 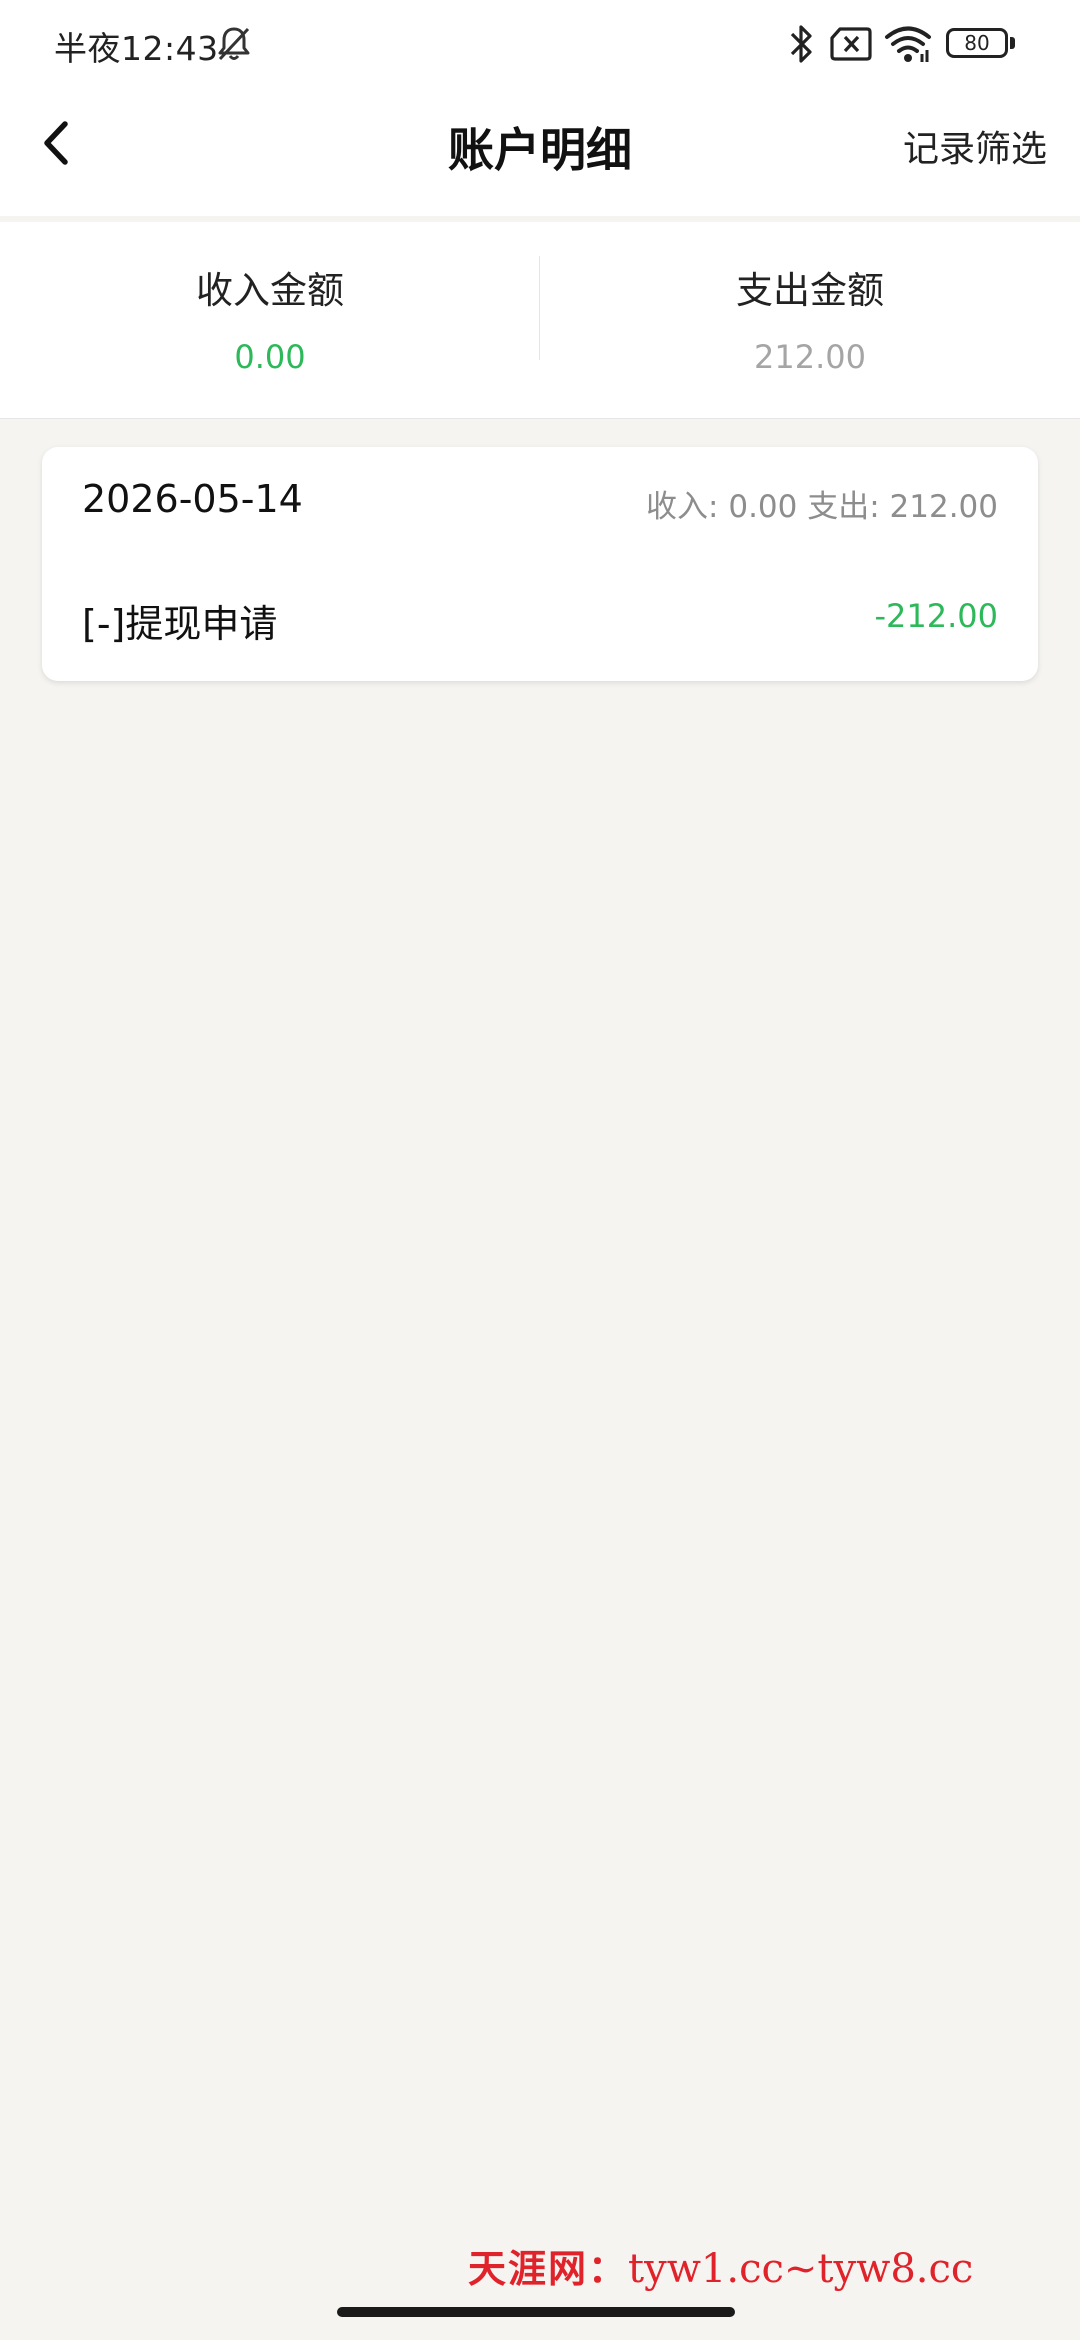 I want to click on home-indicator, so click(x=536, y=2312).